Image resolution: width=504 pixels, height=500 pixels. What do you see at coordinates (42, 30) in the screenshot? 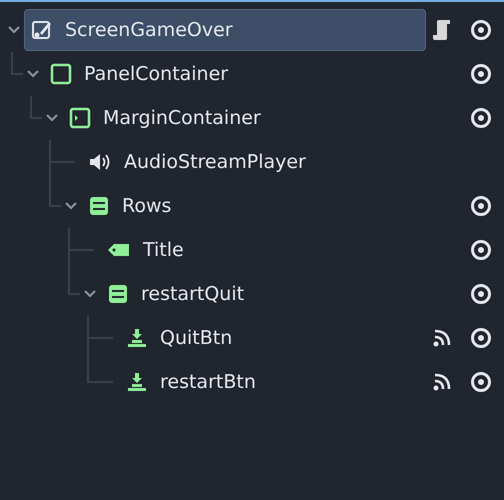
I see `brush-icon` at bounding box center [42, 30].